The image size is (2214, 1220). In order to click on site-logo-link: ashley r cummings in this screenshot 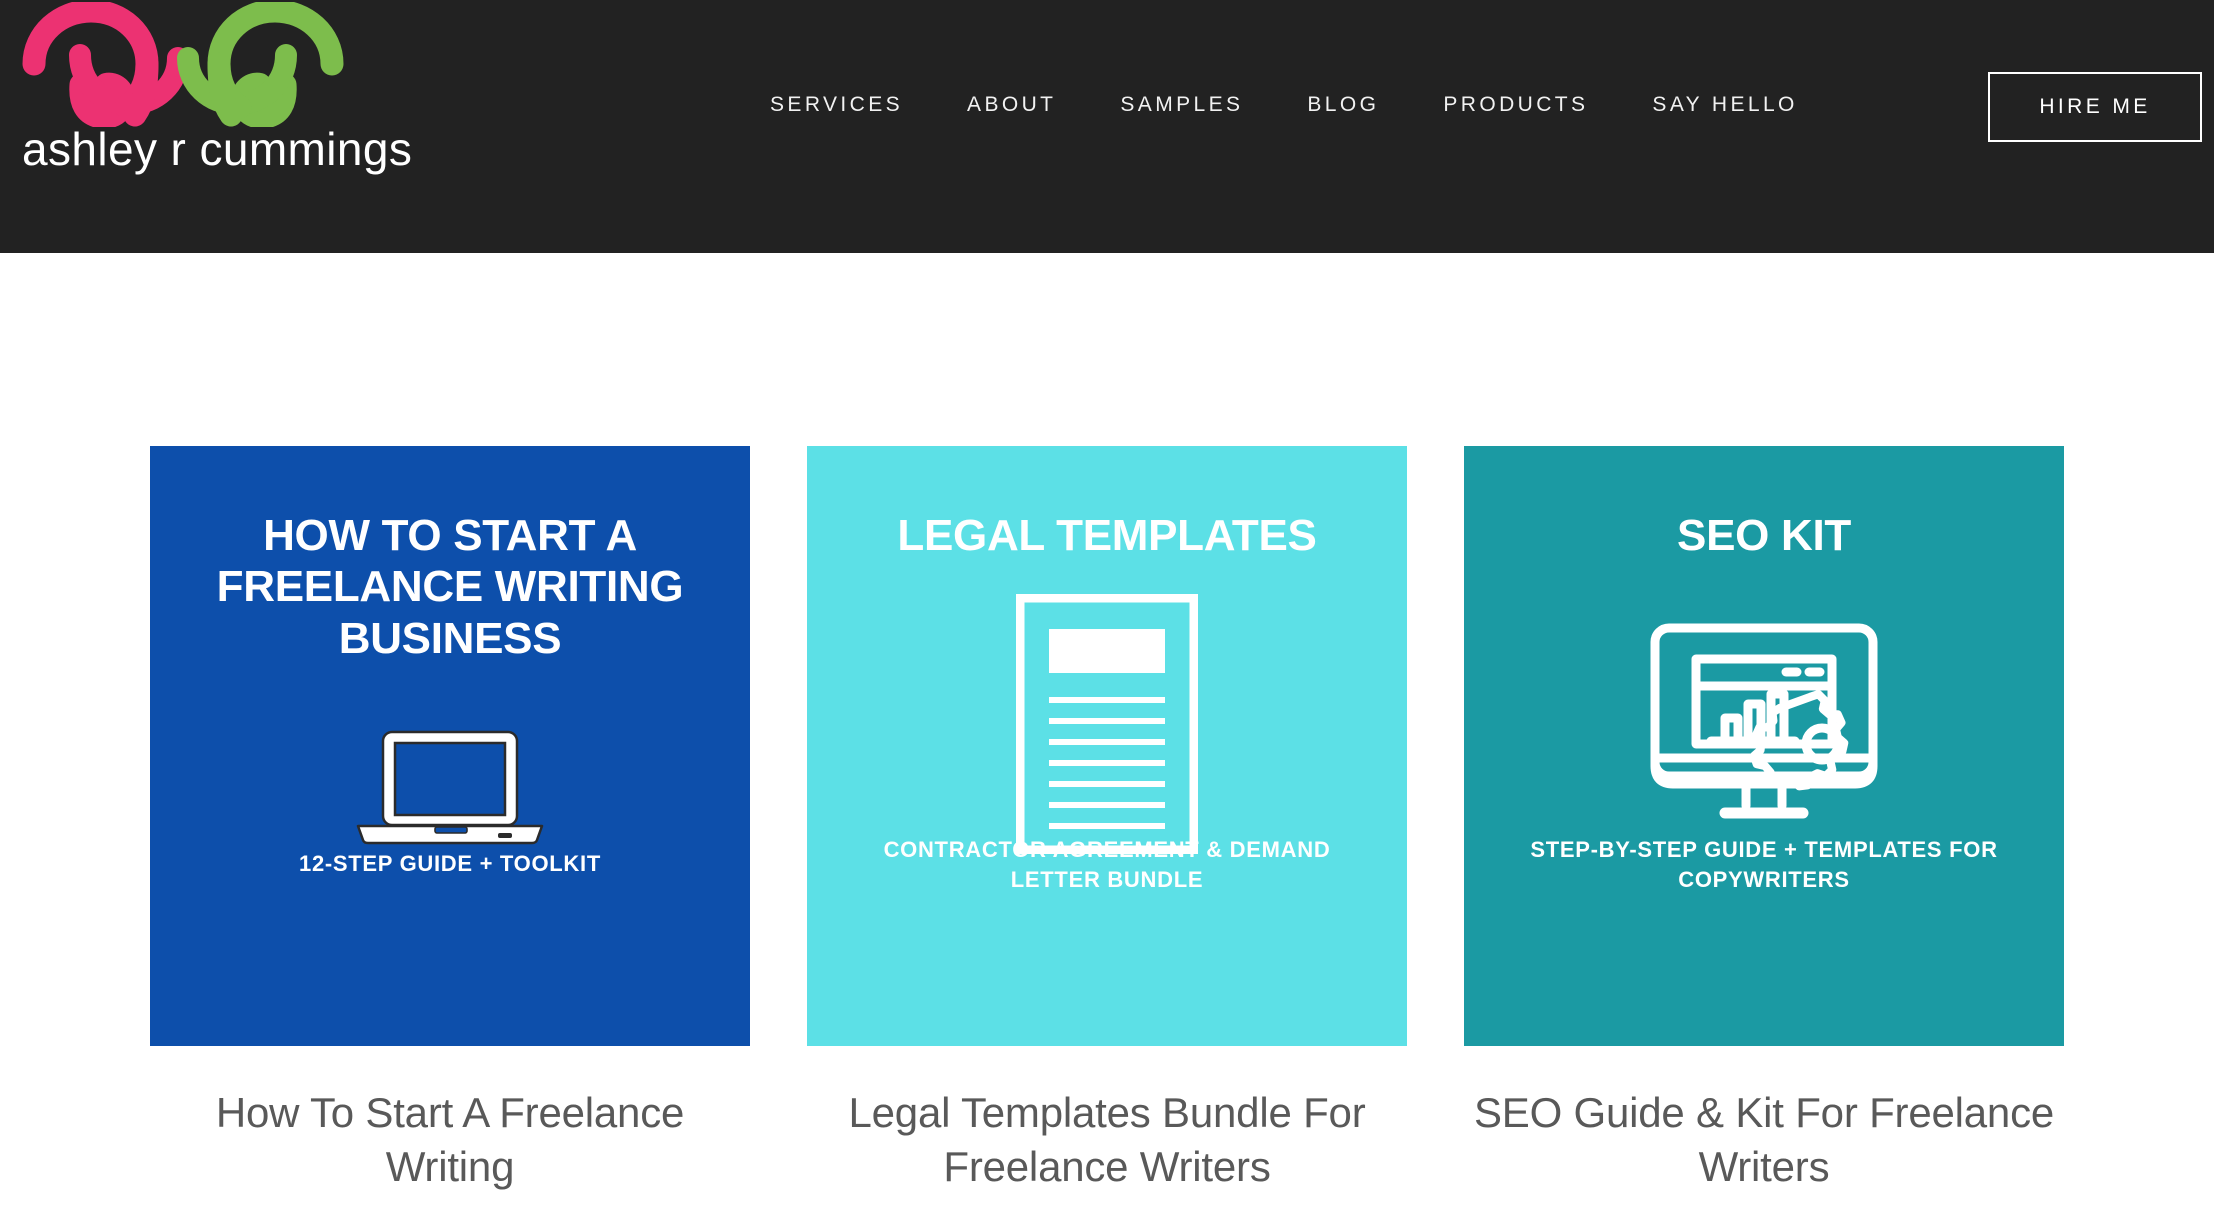, I will do `click(218, 107)`.